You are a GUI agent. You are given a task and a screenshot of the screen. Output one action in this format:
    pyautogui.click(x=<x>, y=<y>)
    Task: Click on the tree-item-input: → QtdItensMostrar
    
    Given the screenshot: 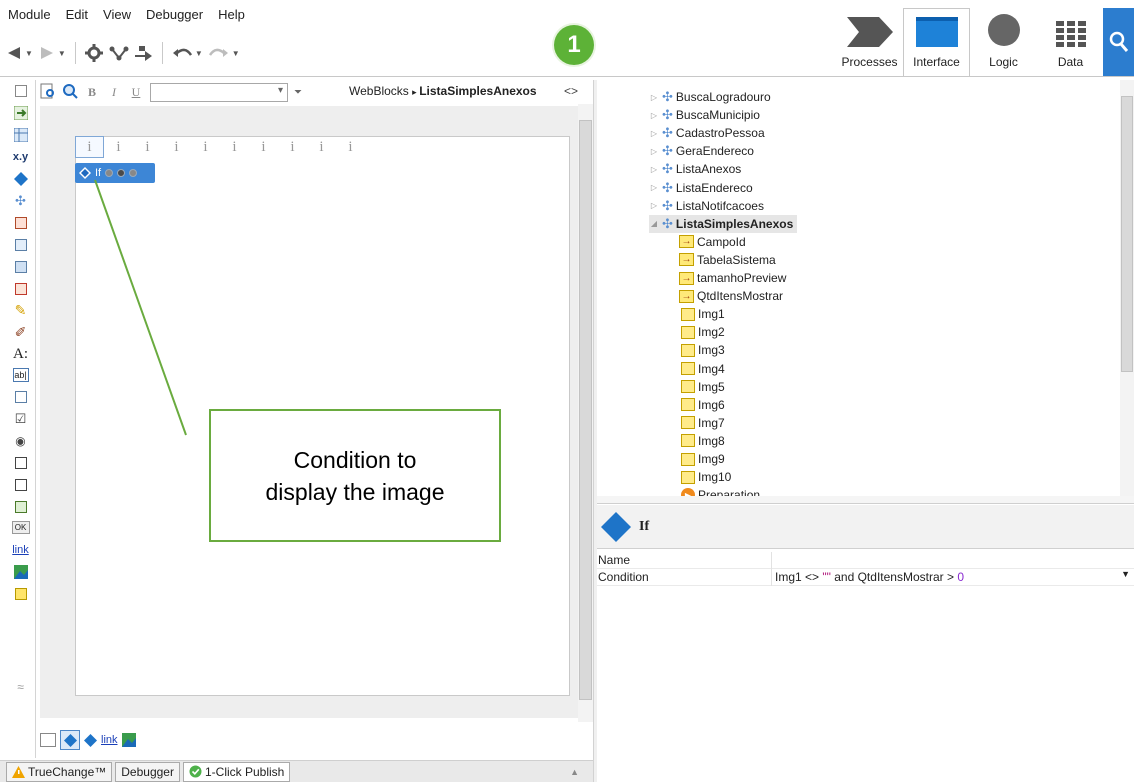 What is the action you would take?
    pyautogui.click(x=731, y=296)
    